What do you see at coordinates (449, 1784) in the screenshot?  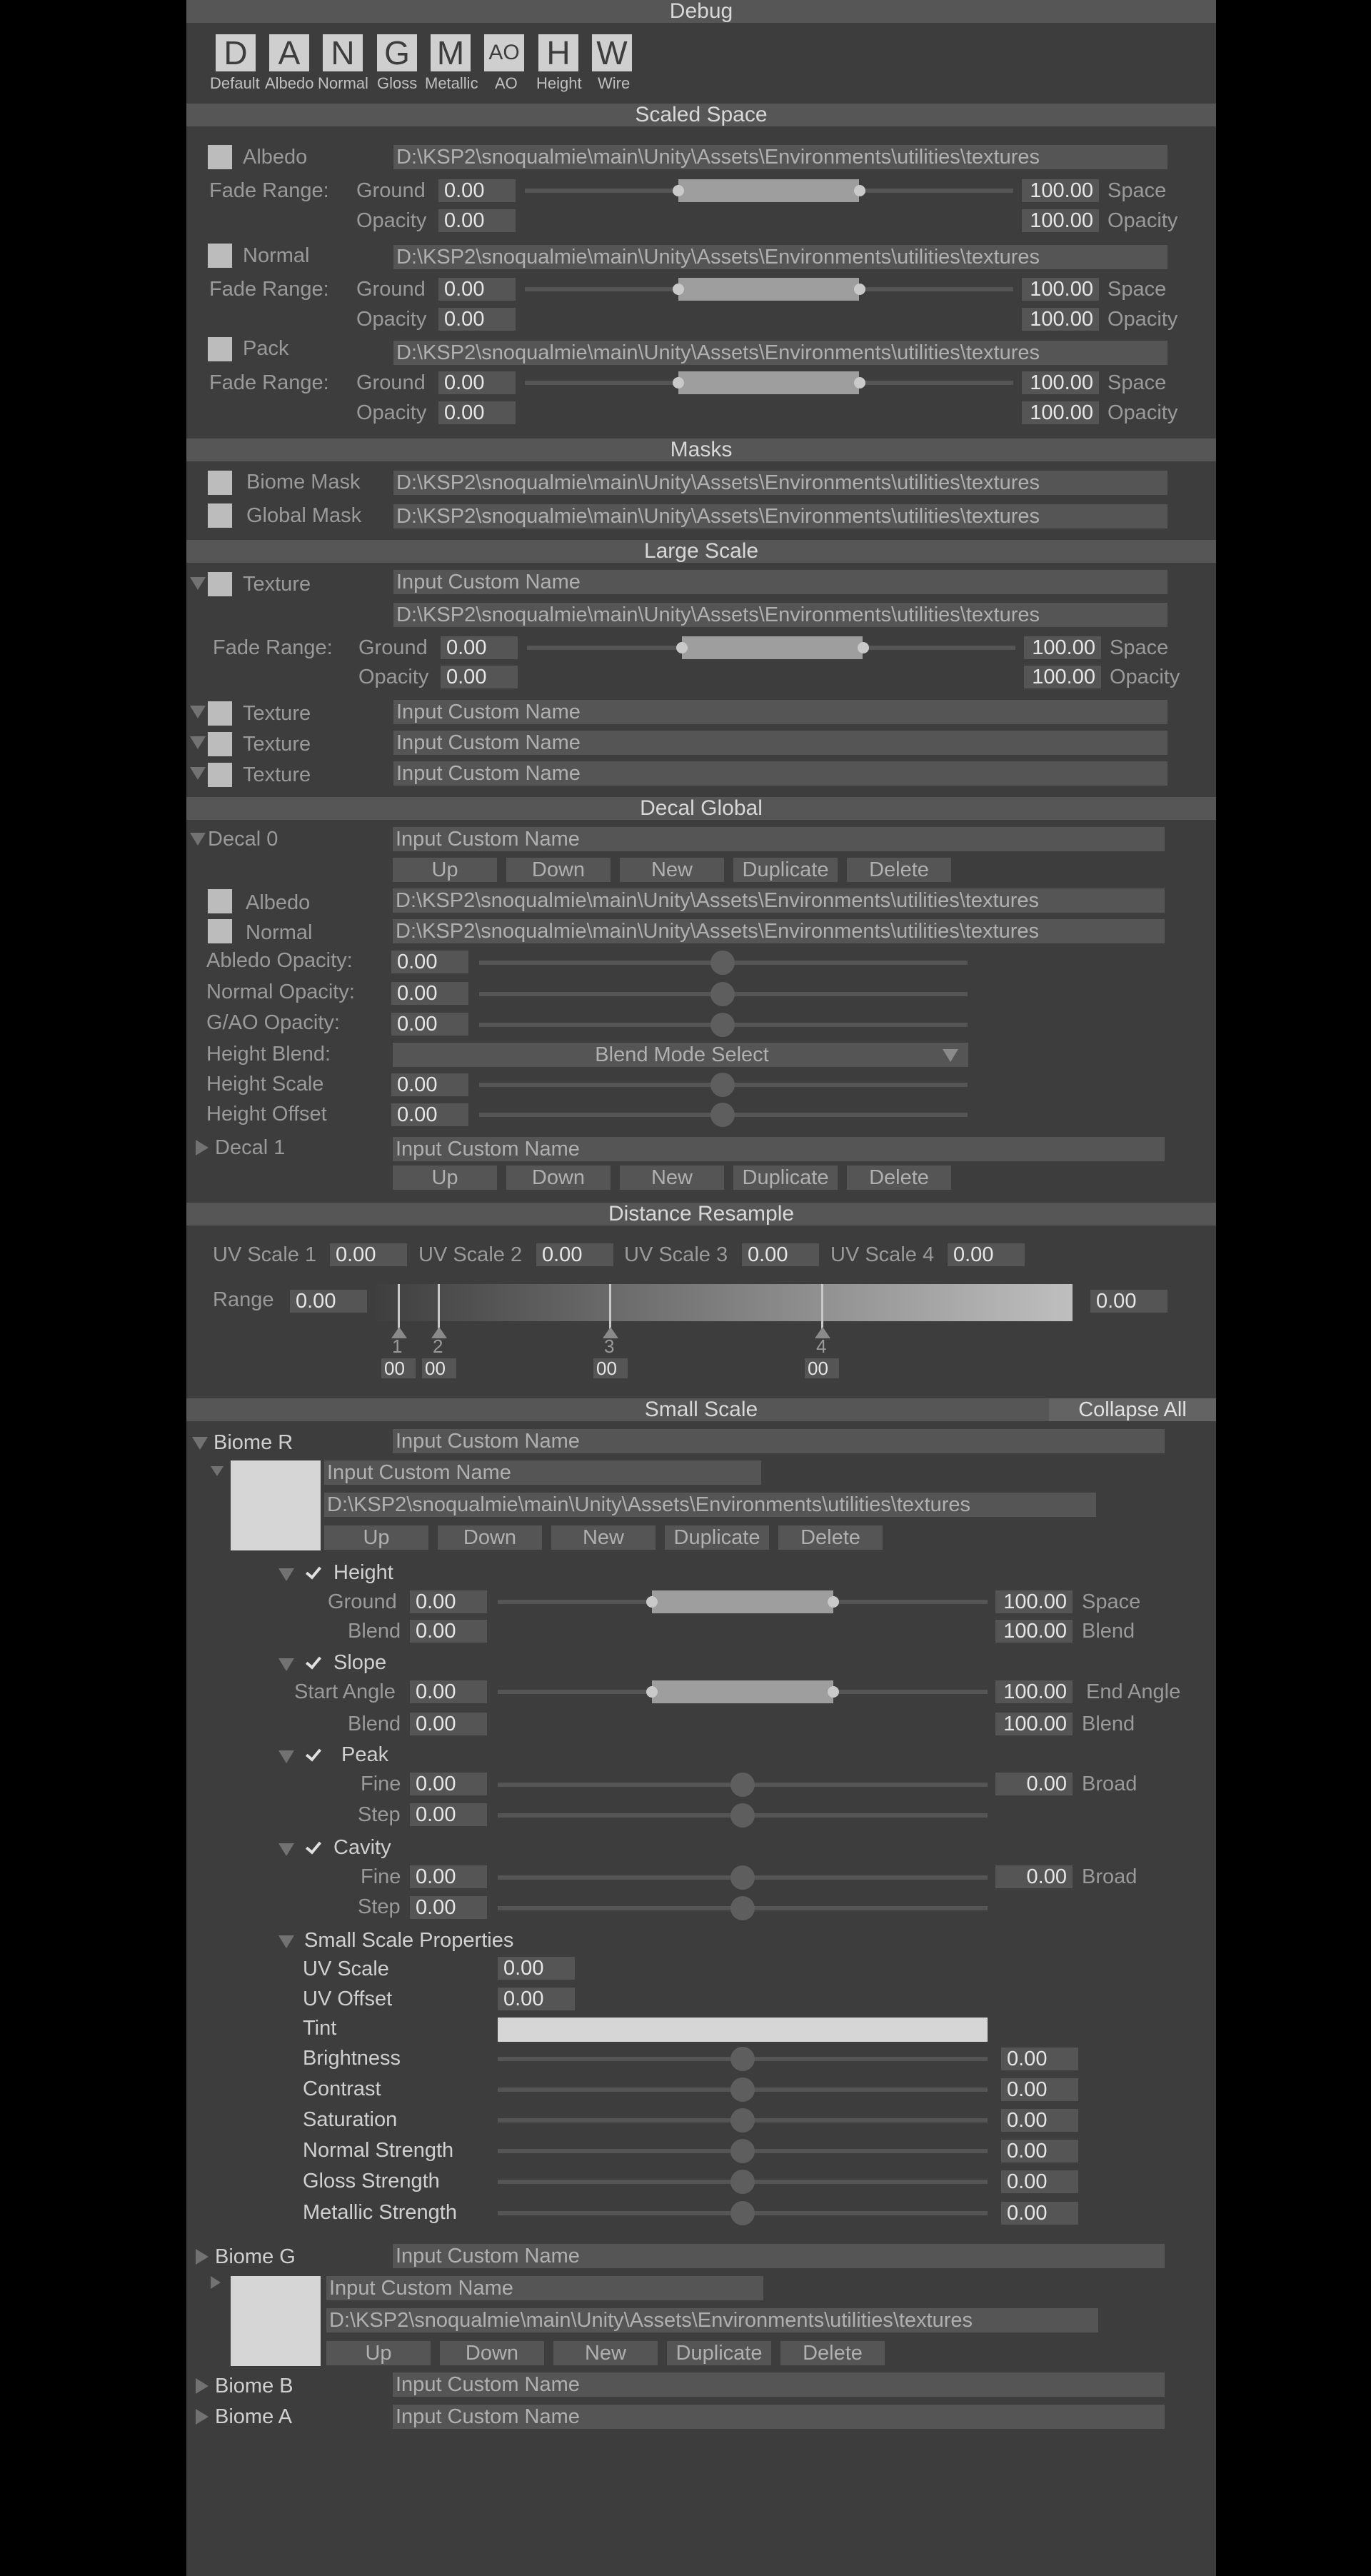 I see `peak-fine-field: 0.00` at bounding box center [449, 1784].